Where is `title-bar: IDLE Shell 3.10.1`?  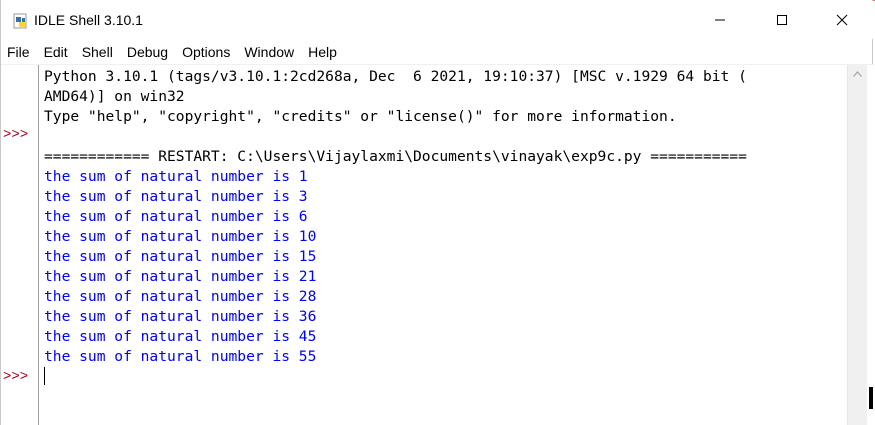 title-bar: IDLE Shell 3.10.1 is located at coordinates (437, 20).